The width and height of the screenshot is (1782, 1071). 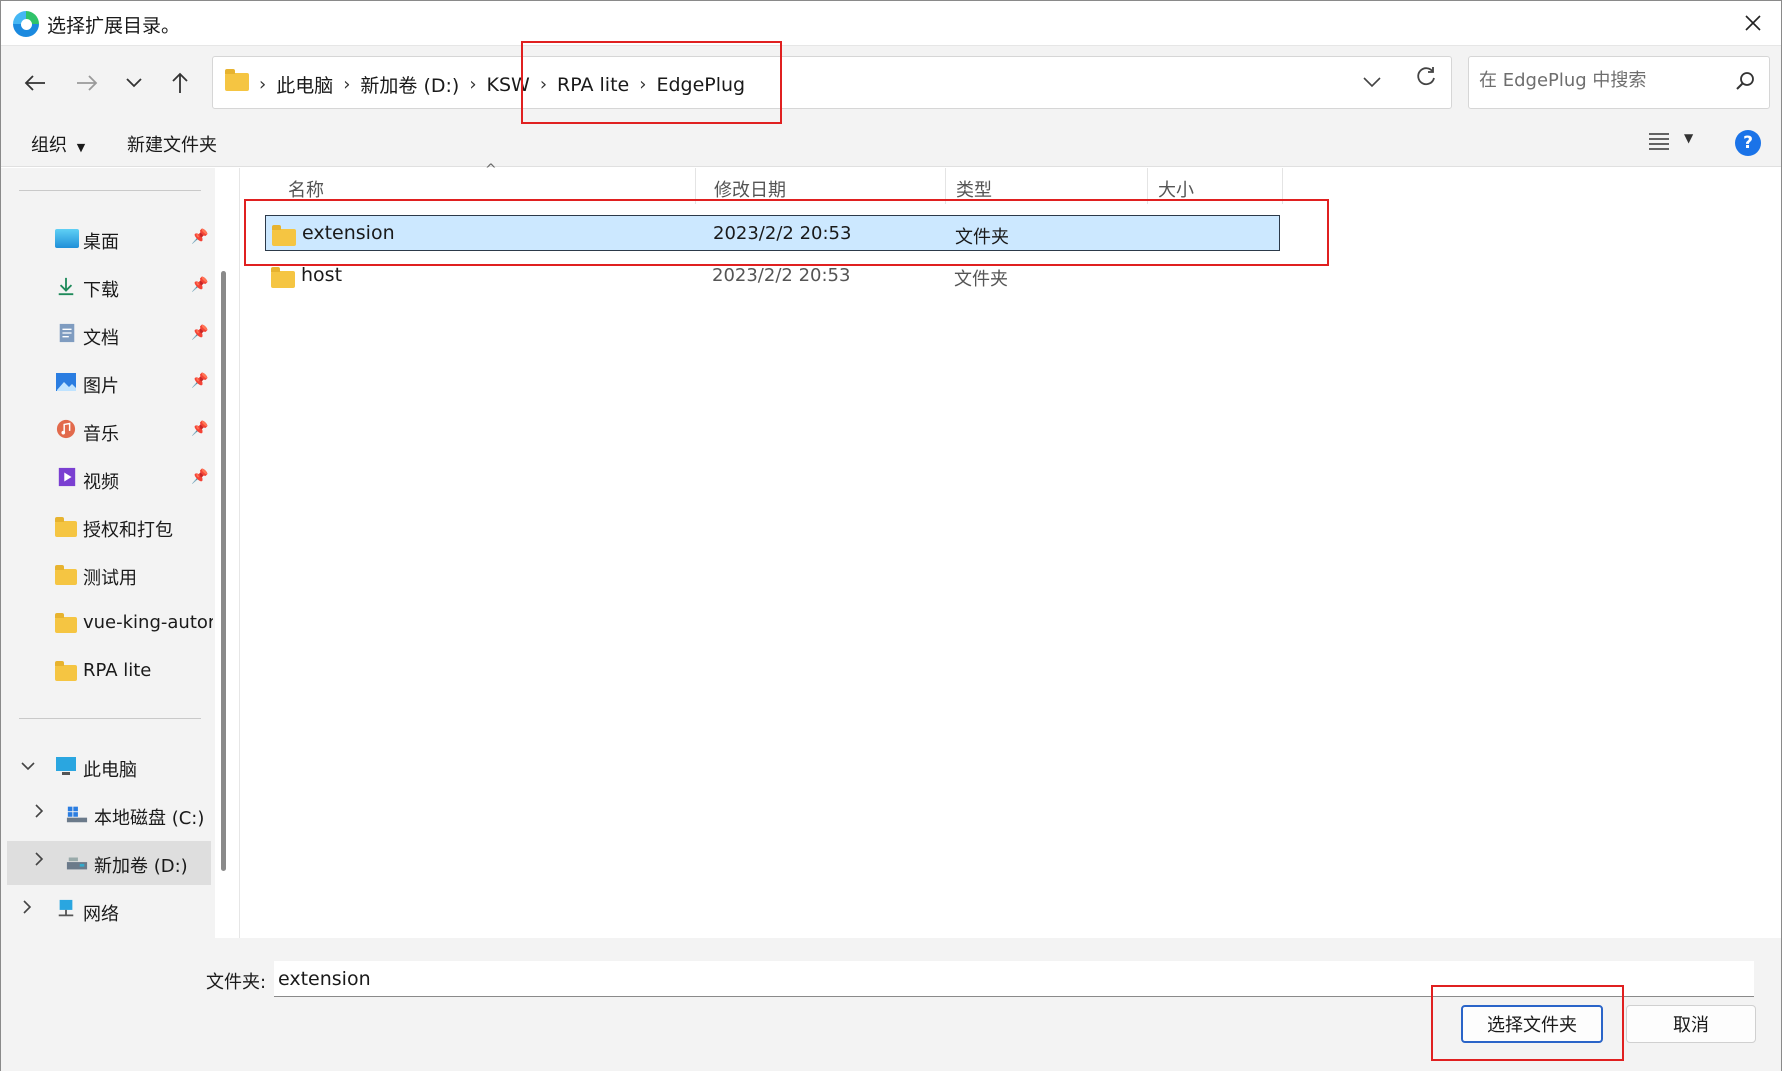 I want to click on sidebar-item-this-pc: 此电脑, so click(x=107, y=767).